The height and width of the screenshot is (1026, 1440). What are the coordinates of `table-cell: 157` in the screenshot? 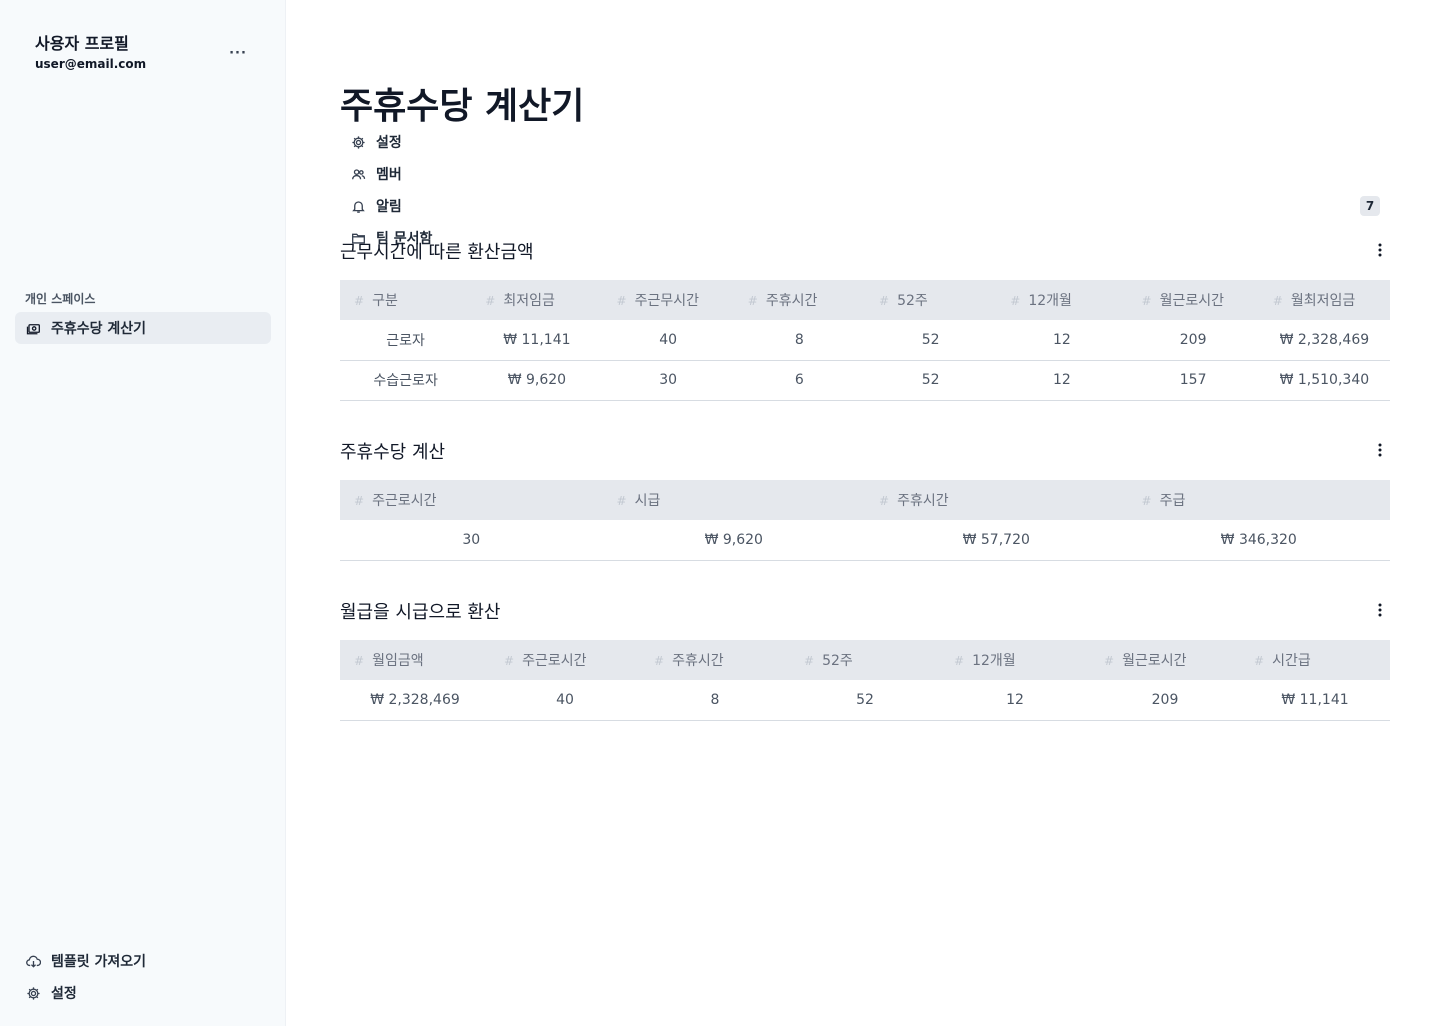 It's located at (1193, 380).